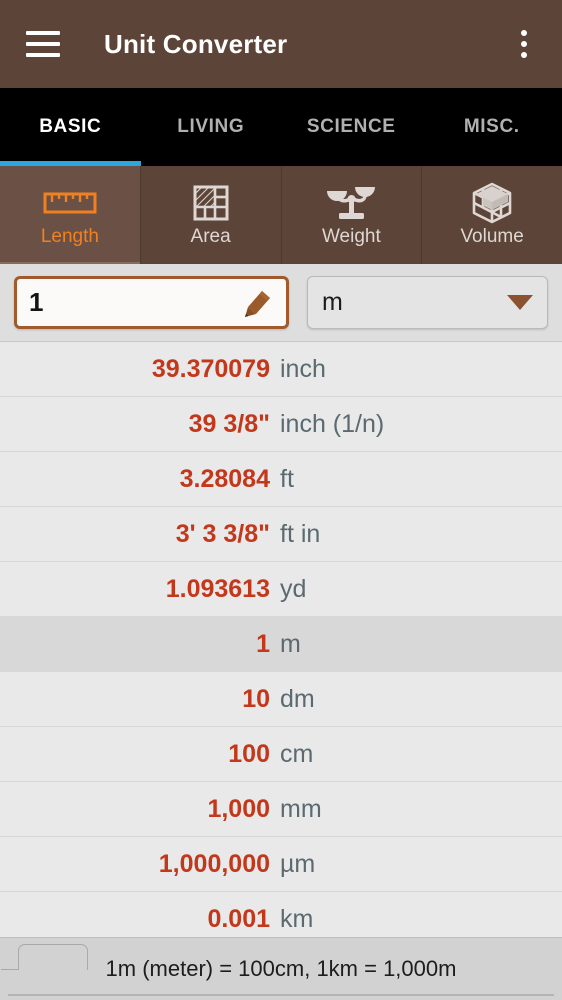  I want to click on tab-misc: MISC., so click(492, 127).